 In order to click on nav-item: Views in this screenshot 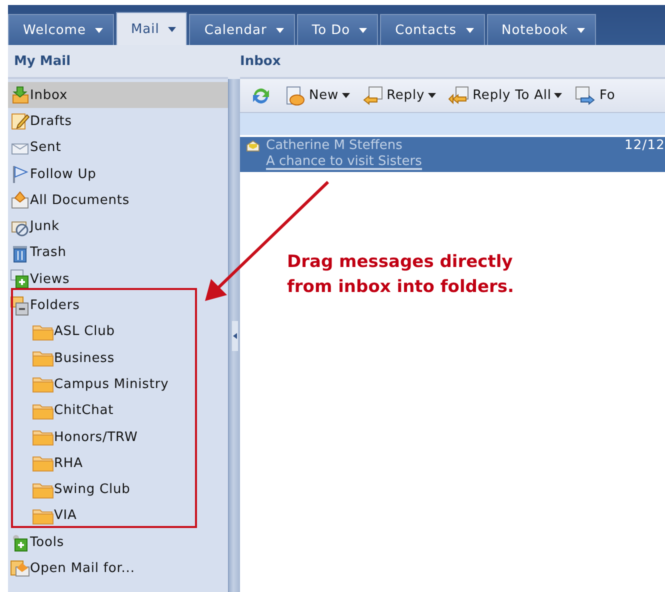, I will do `click(118, 279)`.